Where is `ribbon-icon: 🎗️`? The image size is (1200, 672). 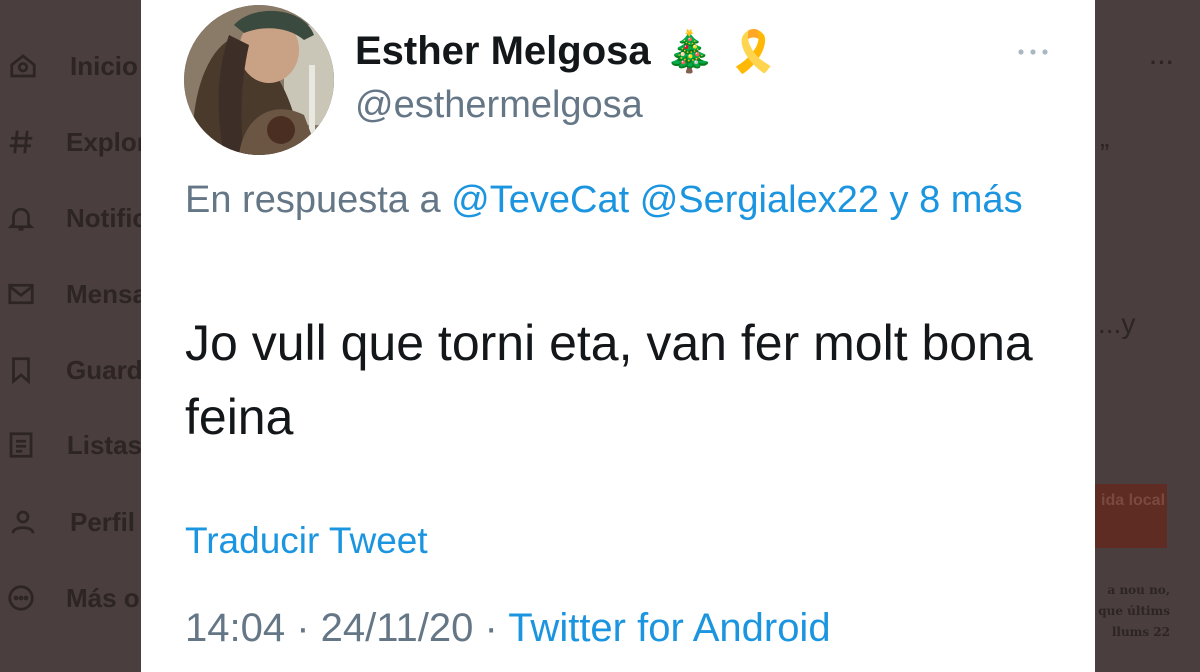 ribbon-icon: 🎗️ is located at coordinates (753, 52).